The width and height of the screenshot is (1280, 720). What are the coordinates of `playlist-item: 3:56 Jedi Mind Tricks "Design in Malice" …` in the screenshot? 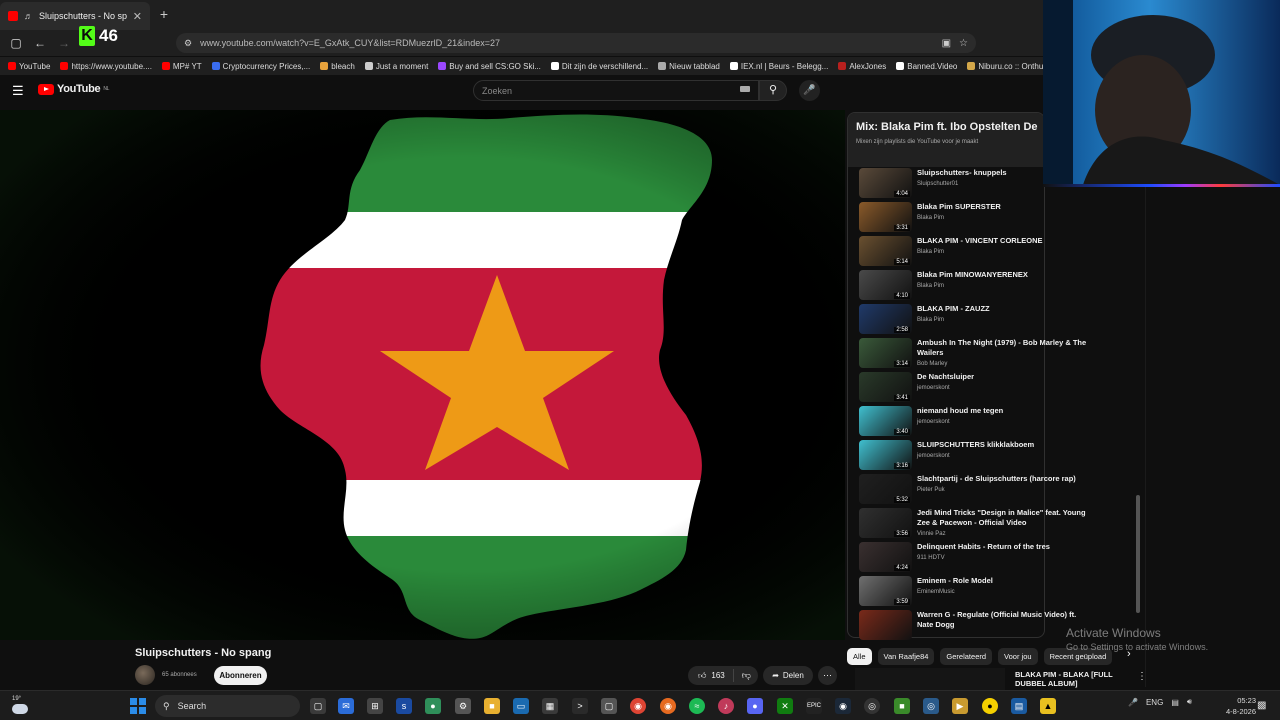 It's located at (994, 524).